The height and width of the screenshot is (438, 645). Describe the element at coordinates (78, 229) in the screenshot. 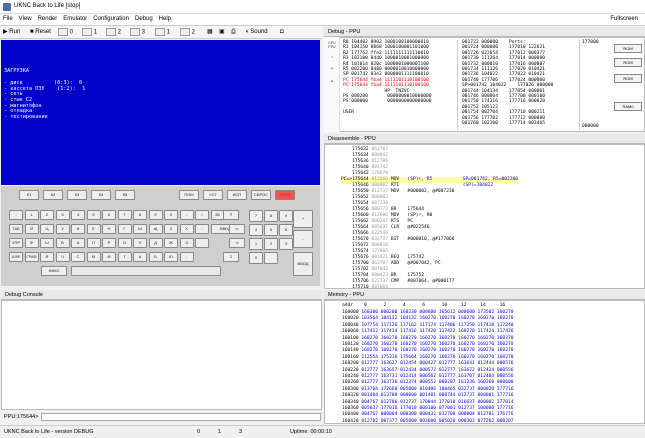

I see `key-К: К` at that location.